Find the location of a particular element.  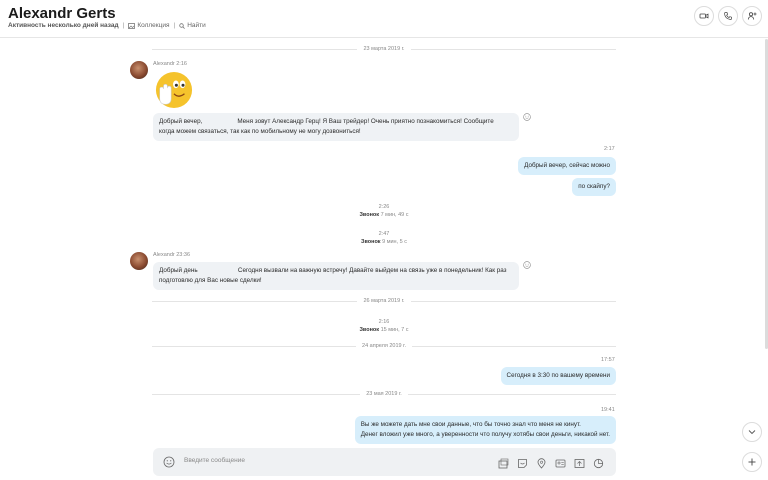

call-time: 2:26 is located at coordinates (384, 207).